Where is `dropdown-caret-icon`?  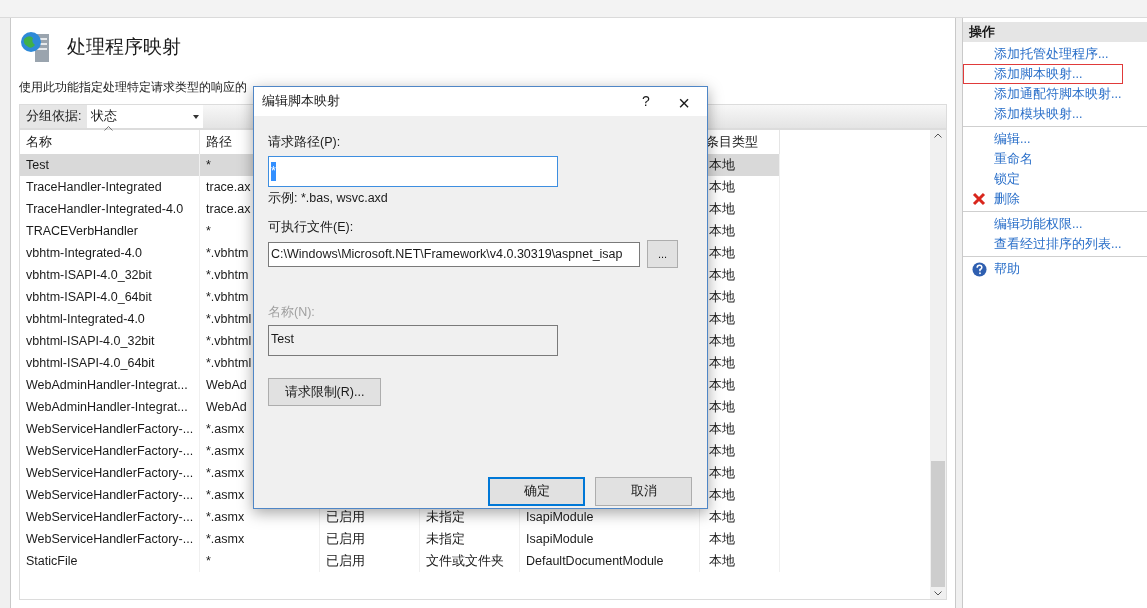
dropdown-caret-icon is located at coordinates (196, 116).